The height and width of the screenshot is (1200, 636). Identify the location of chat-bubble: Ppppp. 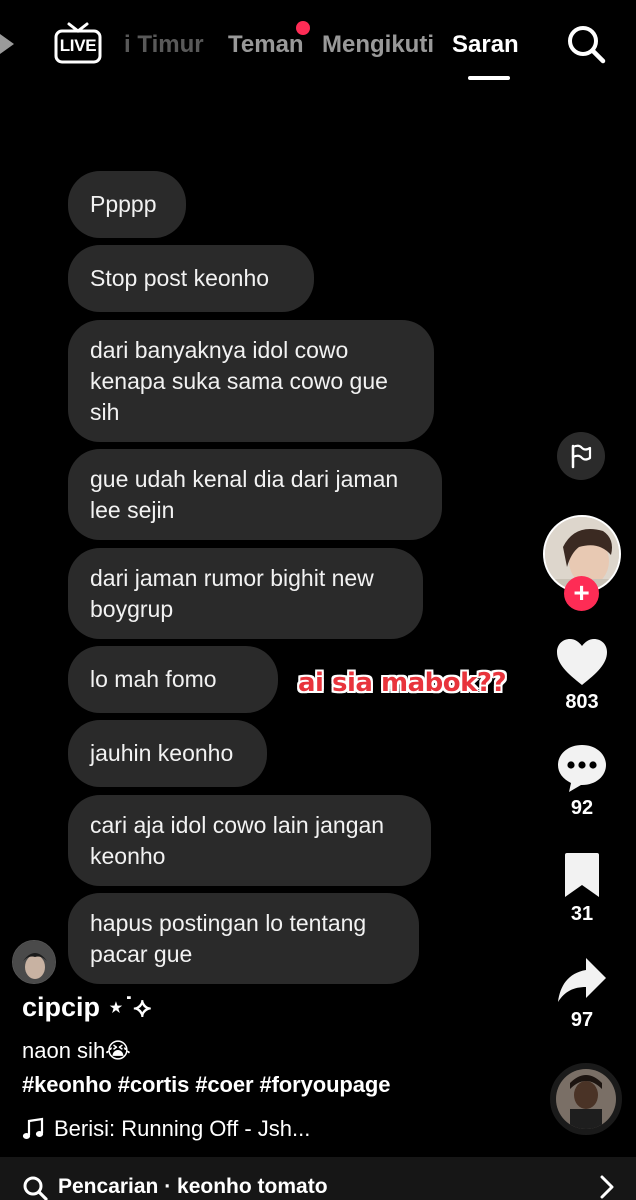
(127, 204).